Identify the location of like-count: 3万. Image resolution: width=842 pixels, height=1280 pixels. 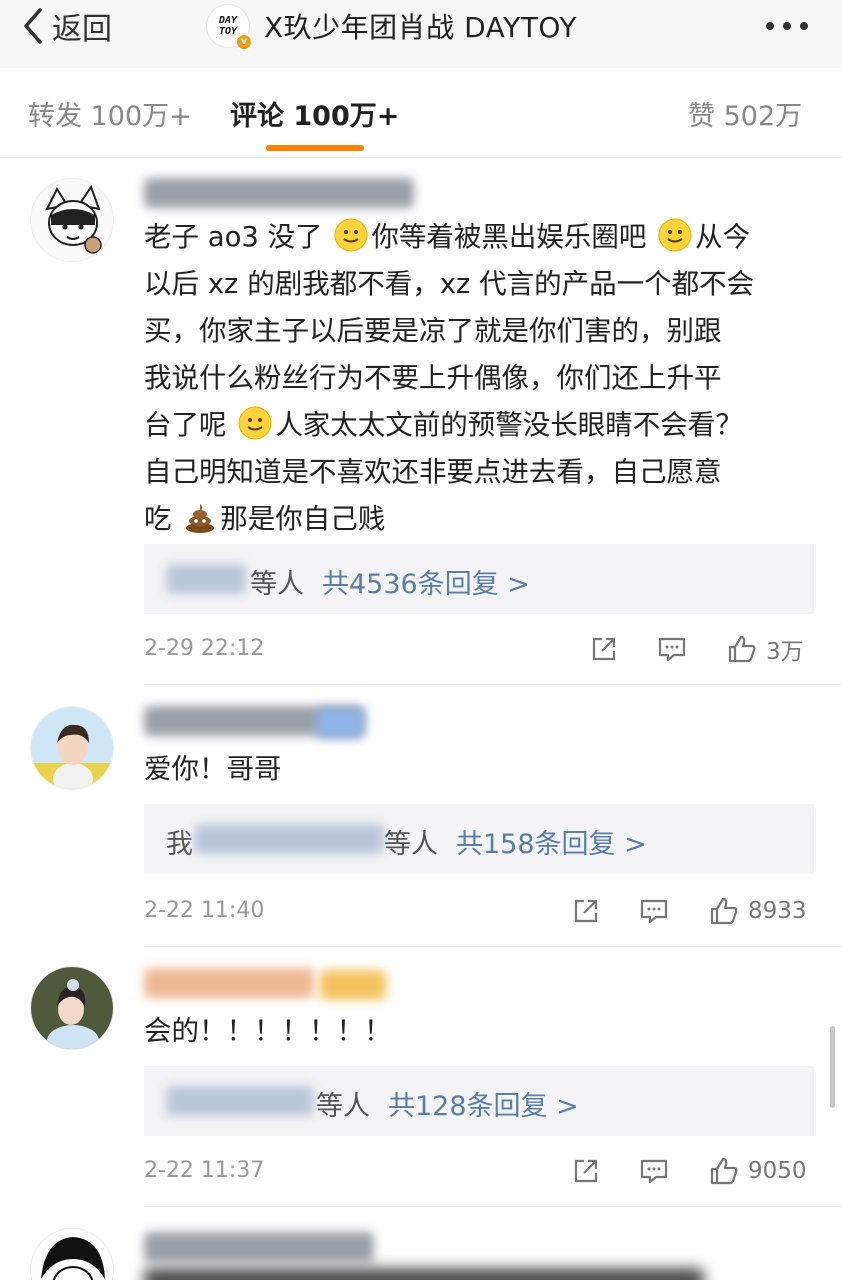
(785, 652).